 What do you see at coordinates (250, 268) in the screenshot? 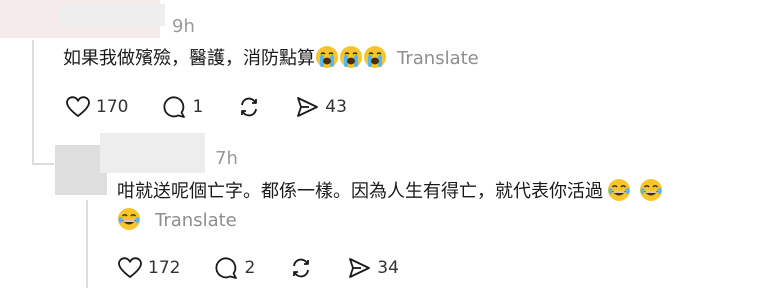
I see `reply-count: 2` at bounding box center [250, 268].